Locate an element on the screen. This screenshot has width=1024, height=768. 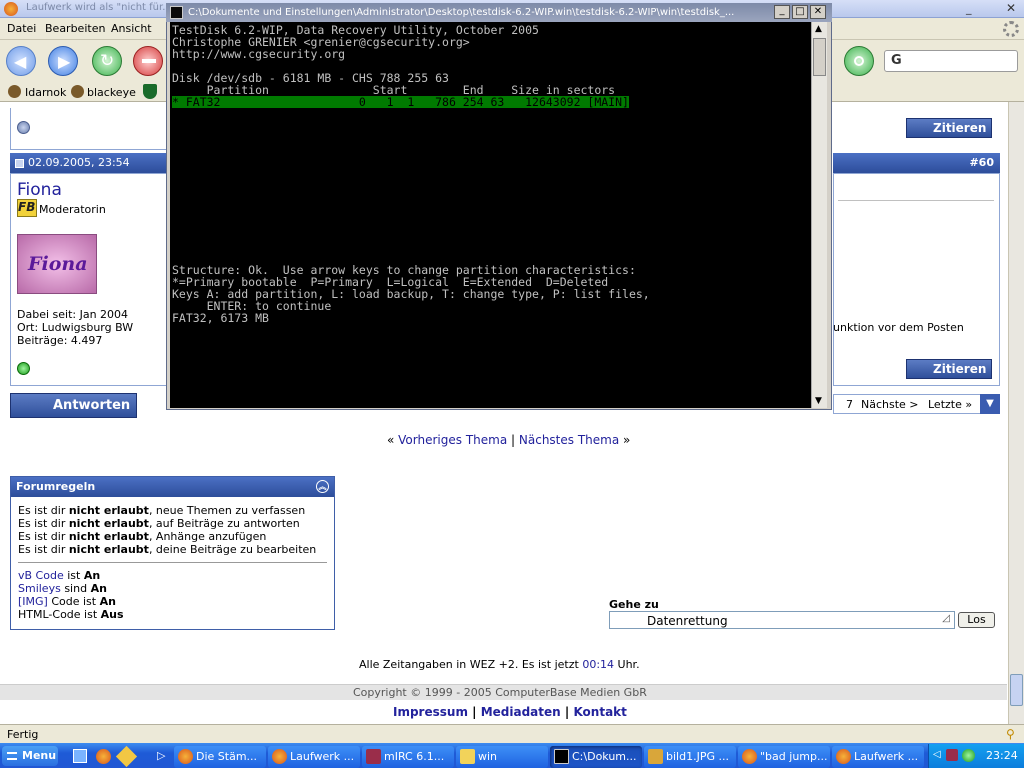
rules-header: Forumregeln ︽ is located at coordinates (172, 487).